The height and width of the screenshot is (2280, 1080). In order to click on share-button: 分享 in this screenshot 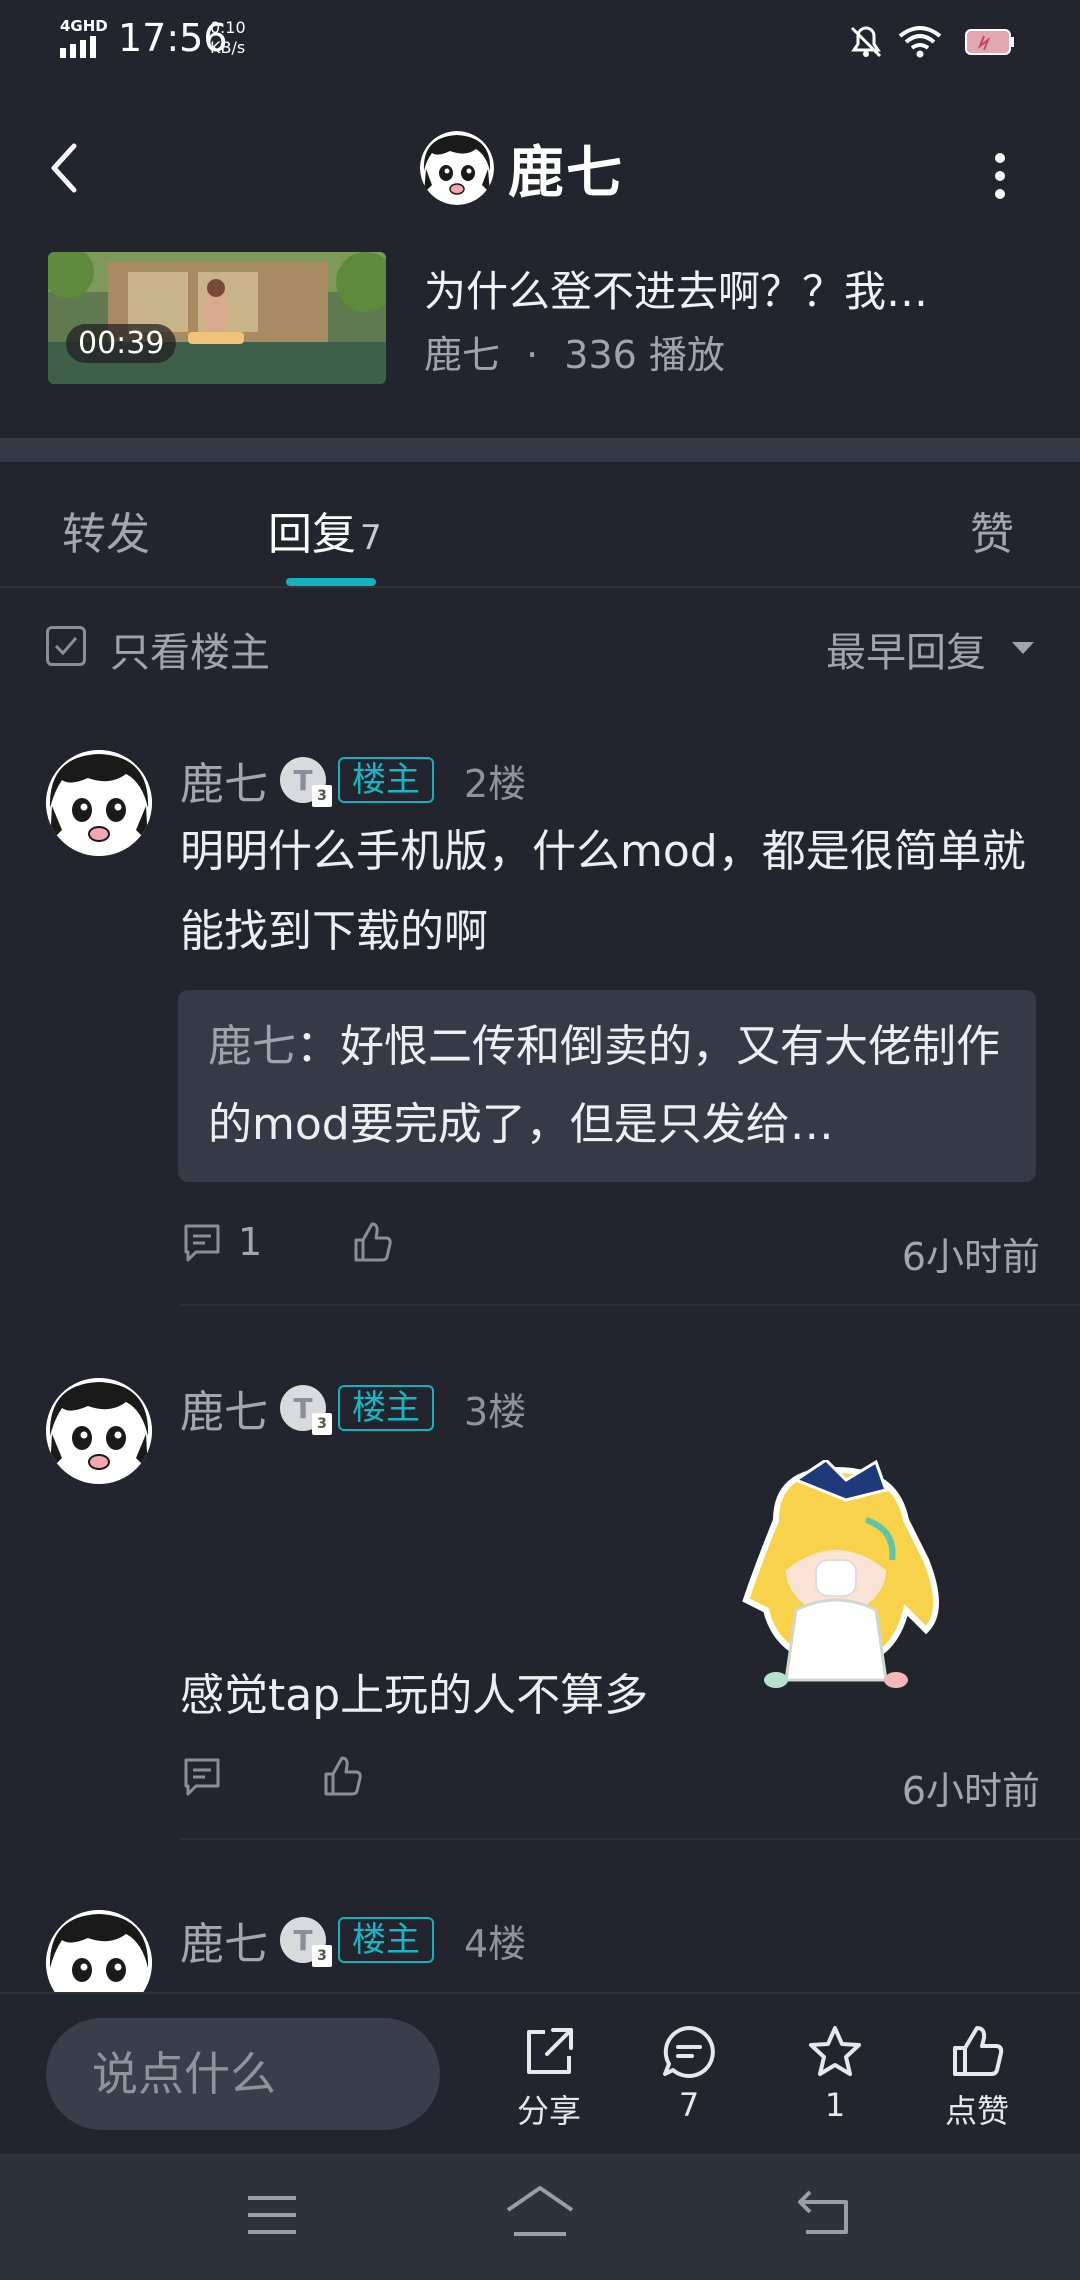, I will do `click(549, 2077)`.